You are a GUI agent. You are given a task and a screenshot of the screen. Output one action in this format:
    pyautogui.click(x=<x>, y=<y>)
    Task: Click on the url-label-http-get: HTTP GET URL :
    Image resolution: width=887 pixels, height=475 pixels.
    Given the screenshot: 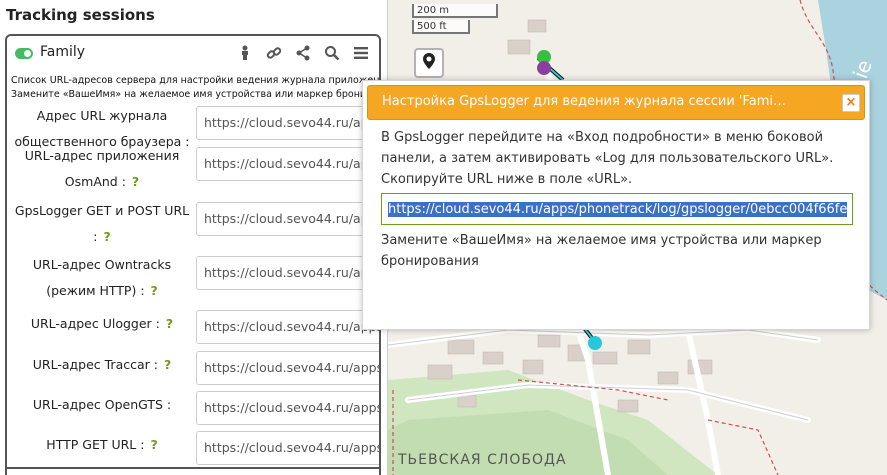 What is the action you would take?
    pyautogui.click(x=95, y=444)
    